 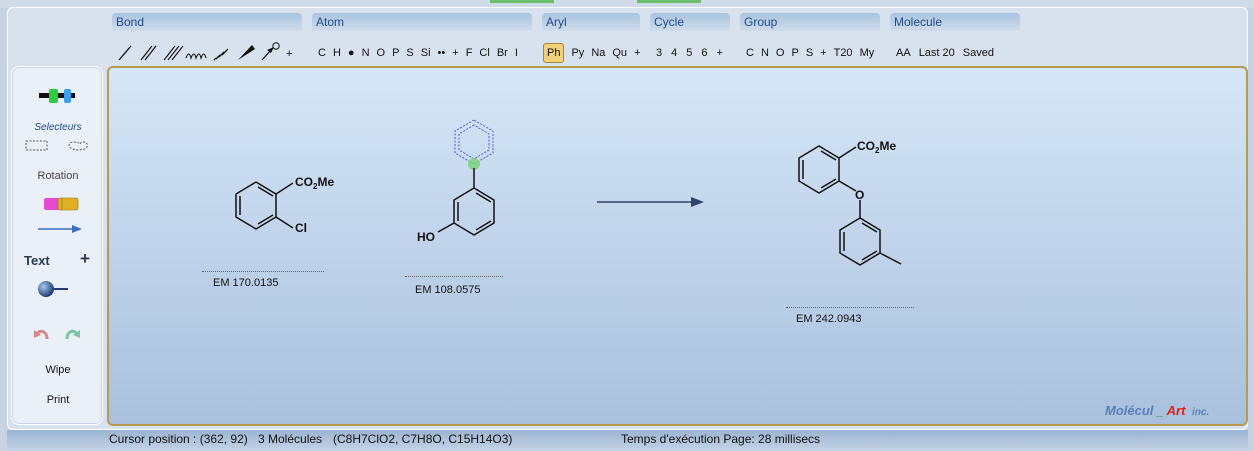 What do you see at coordinates (366, 53) in the screenshot?
I see `atom-tool-3: N` at bounding box center [366, 53].